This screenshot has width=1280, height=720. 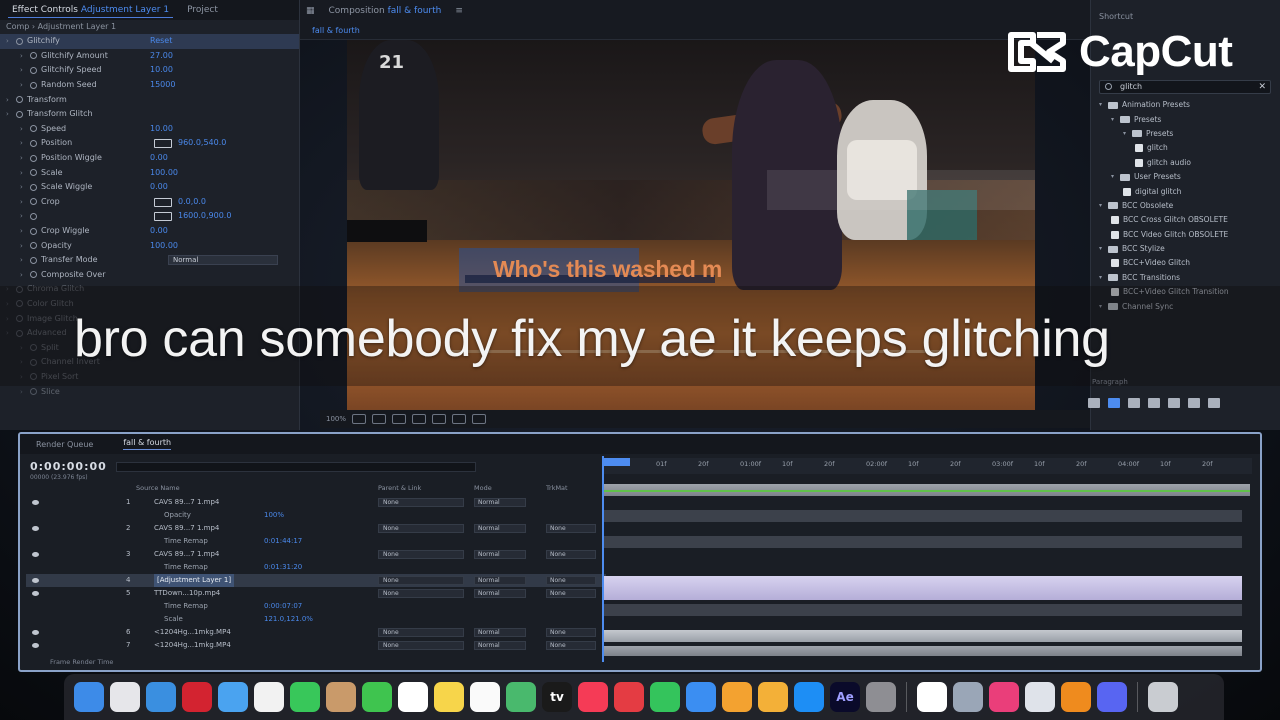 What do you see at coordinates (288, 619) in the screenshot?
I see `layer-property-value: 121.0,121.0%` at bounding box center [288, 619].